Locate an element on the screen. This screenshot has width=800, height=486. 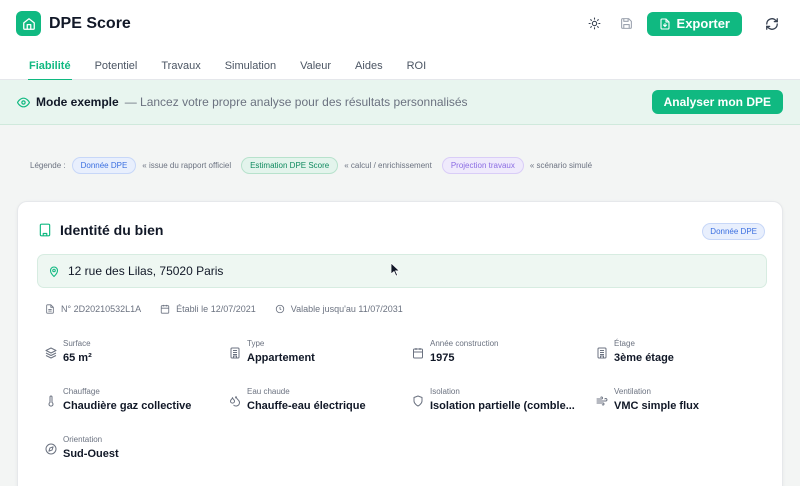
tab-fiabilite: Fiabilité is located at coordinates (50, 64).